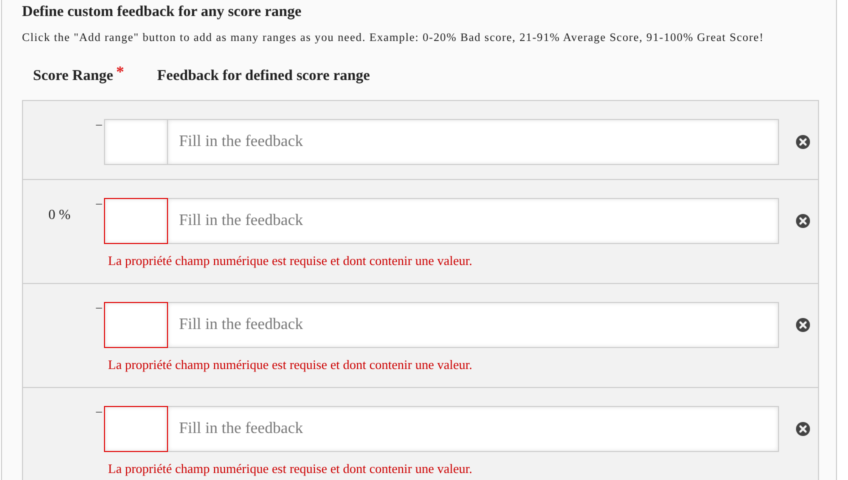  I want to click on range-start-label: 0 %, so click(59, 215).